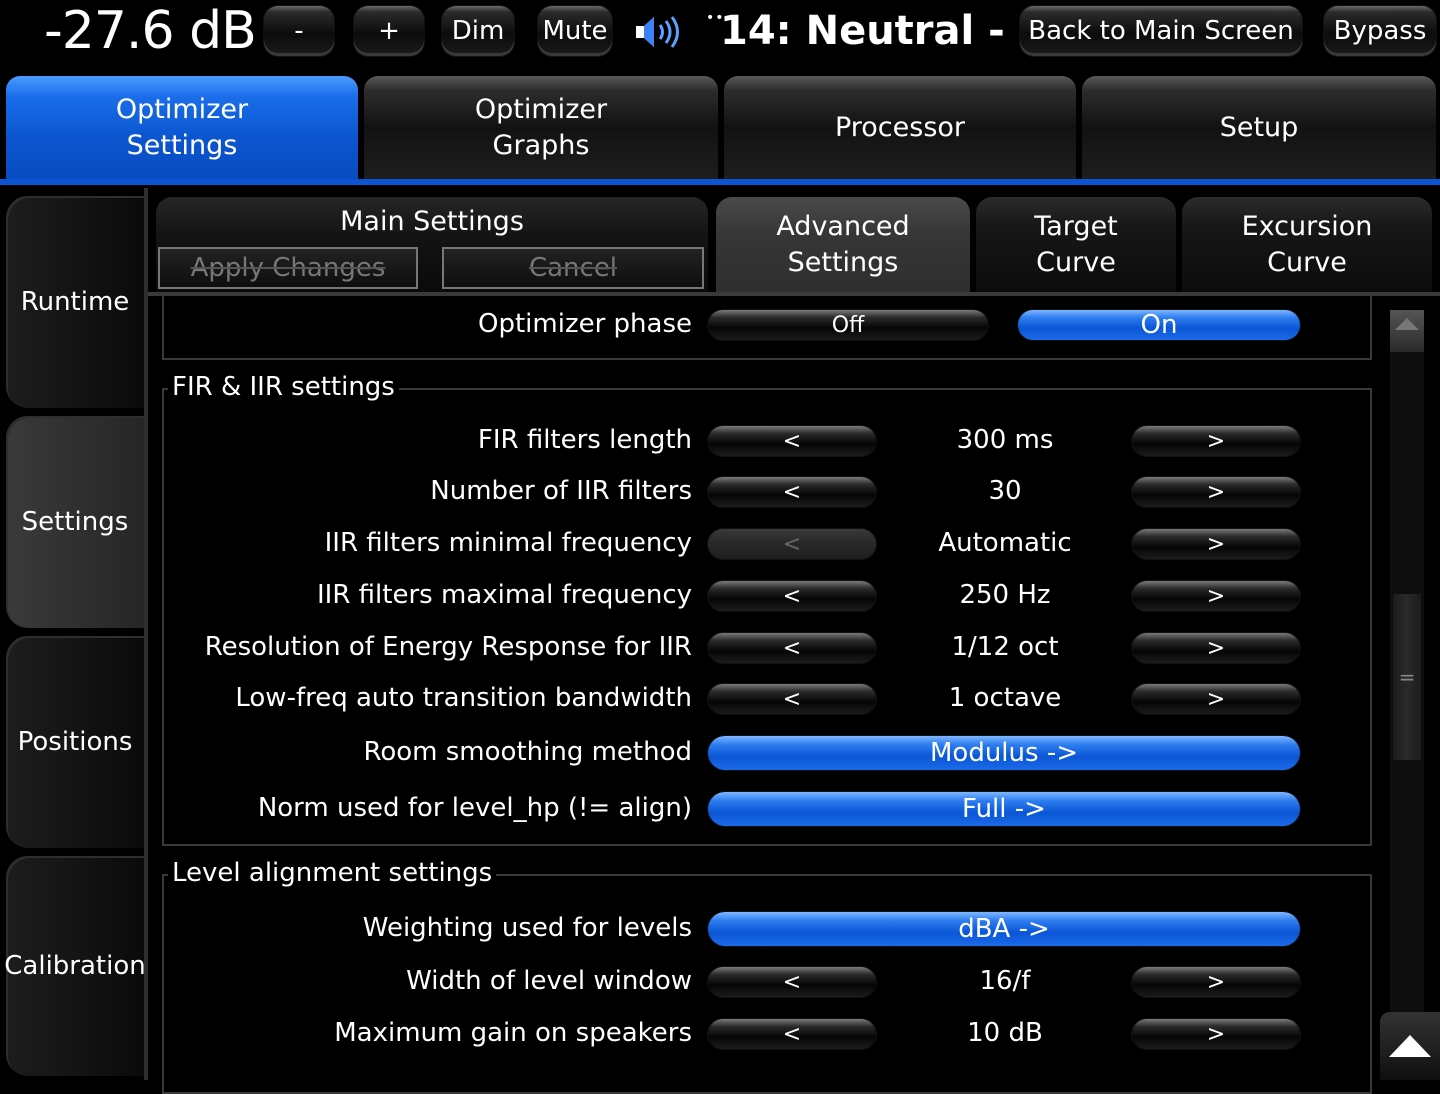 The image size is (1440, 1094). What do you see at coordinates (1004, 929) in the screenshot?
I see `weighting-button: dBA ->` at bounding box center [1004, 929].